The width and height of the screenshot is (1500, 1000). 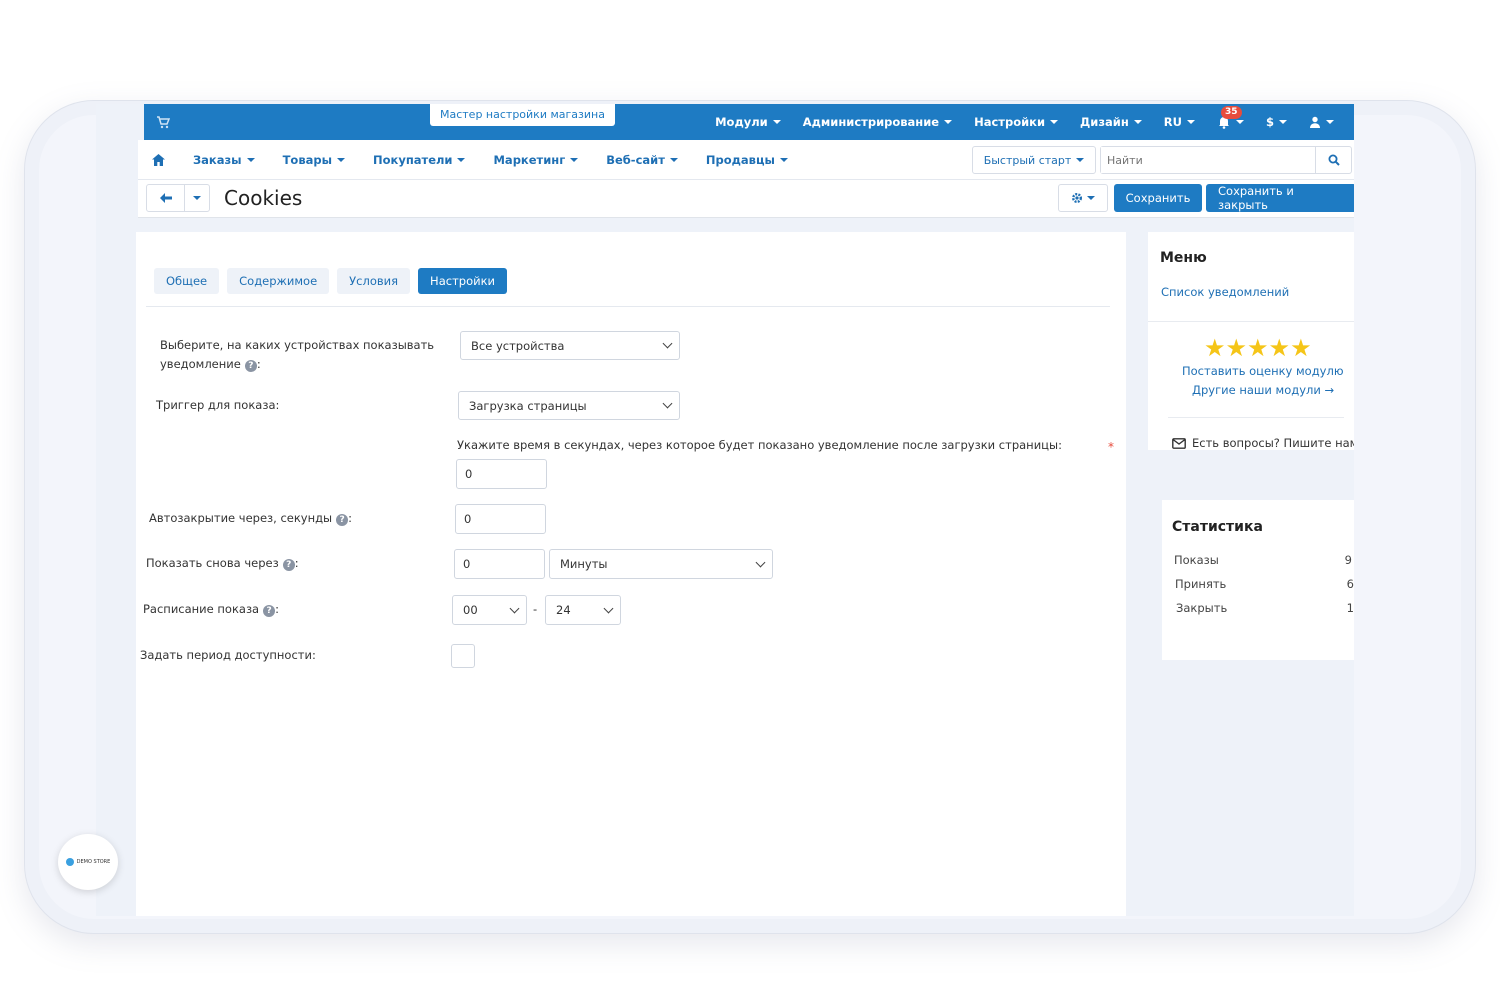 I want to click on tab-divider, so click(x=628, y=306).